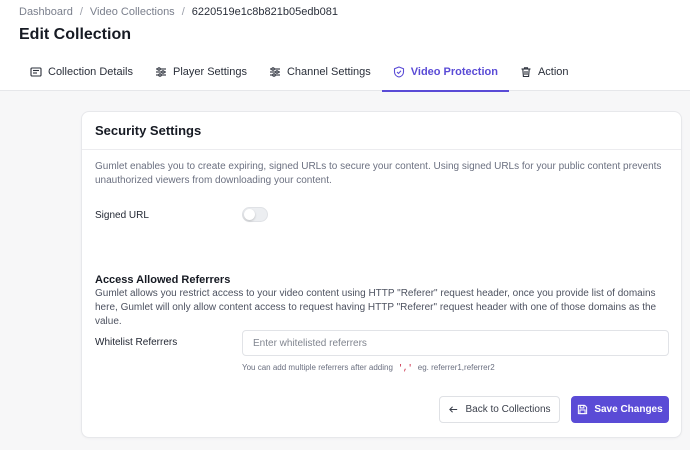 The image size is (690, 450). What do you see at coordinates (122, 215) in the screenshot?
I see `signed-url-label: Signed URL` at bounding box center [122, 215].